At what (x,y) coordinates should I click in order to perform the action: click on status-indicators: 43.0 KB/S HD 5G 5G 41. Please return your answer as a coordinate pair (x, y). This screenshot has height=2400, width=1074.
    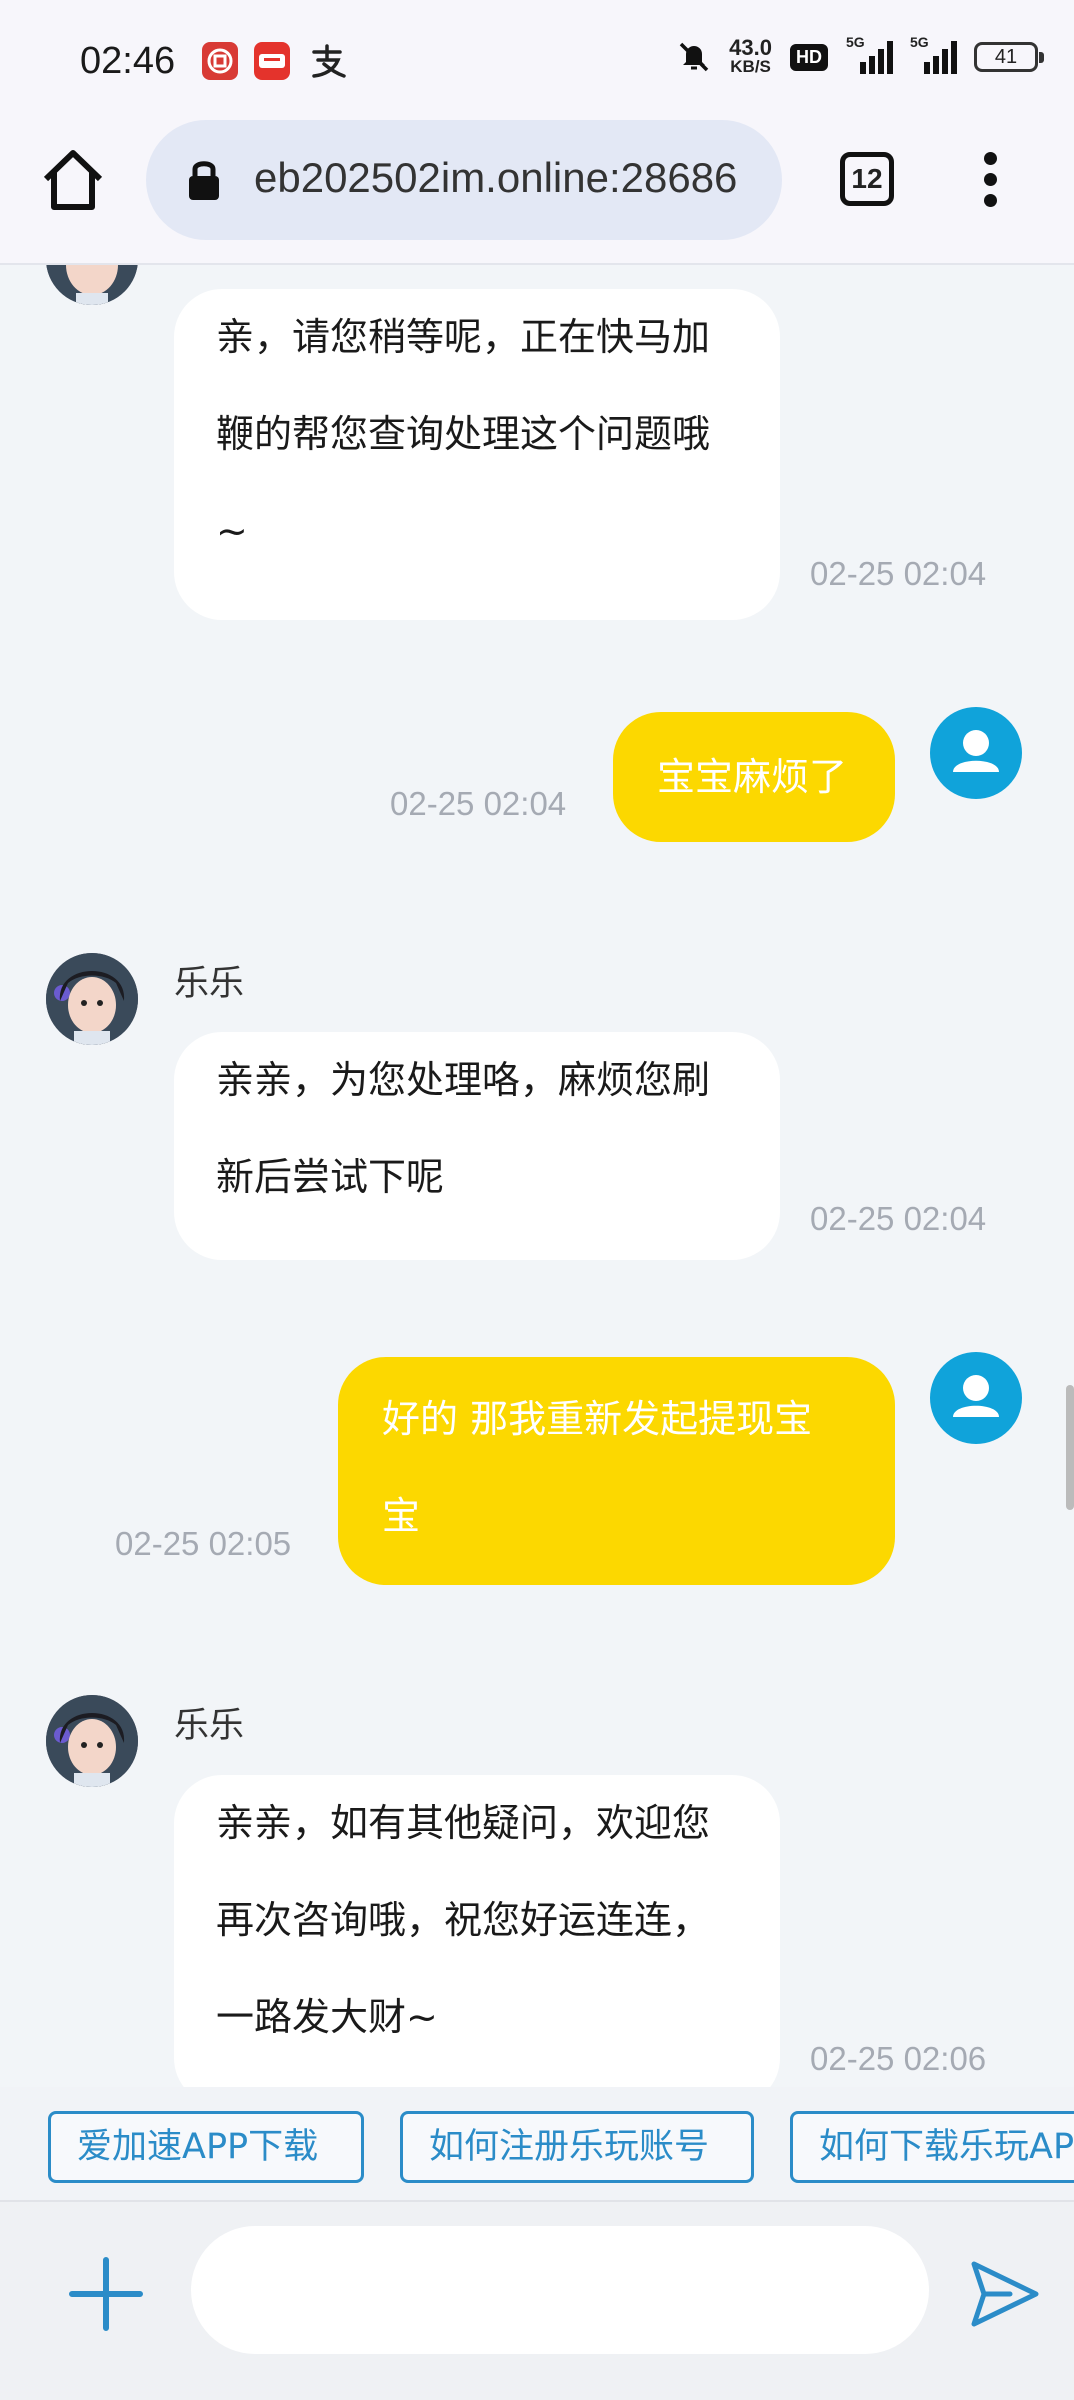
    Looking at the image, I should click on (860, 55).